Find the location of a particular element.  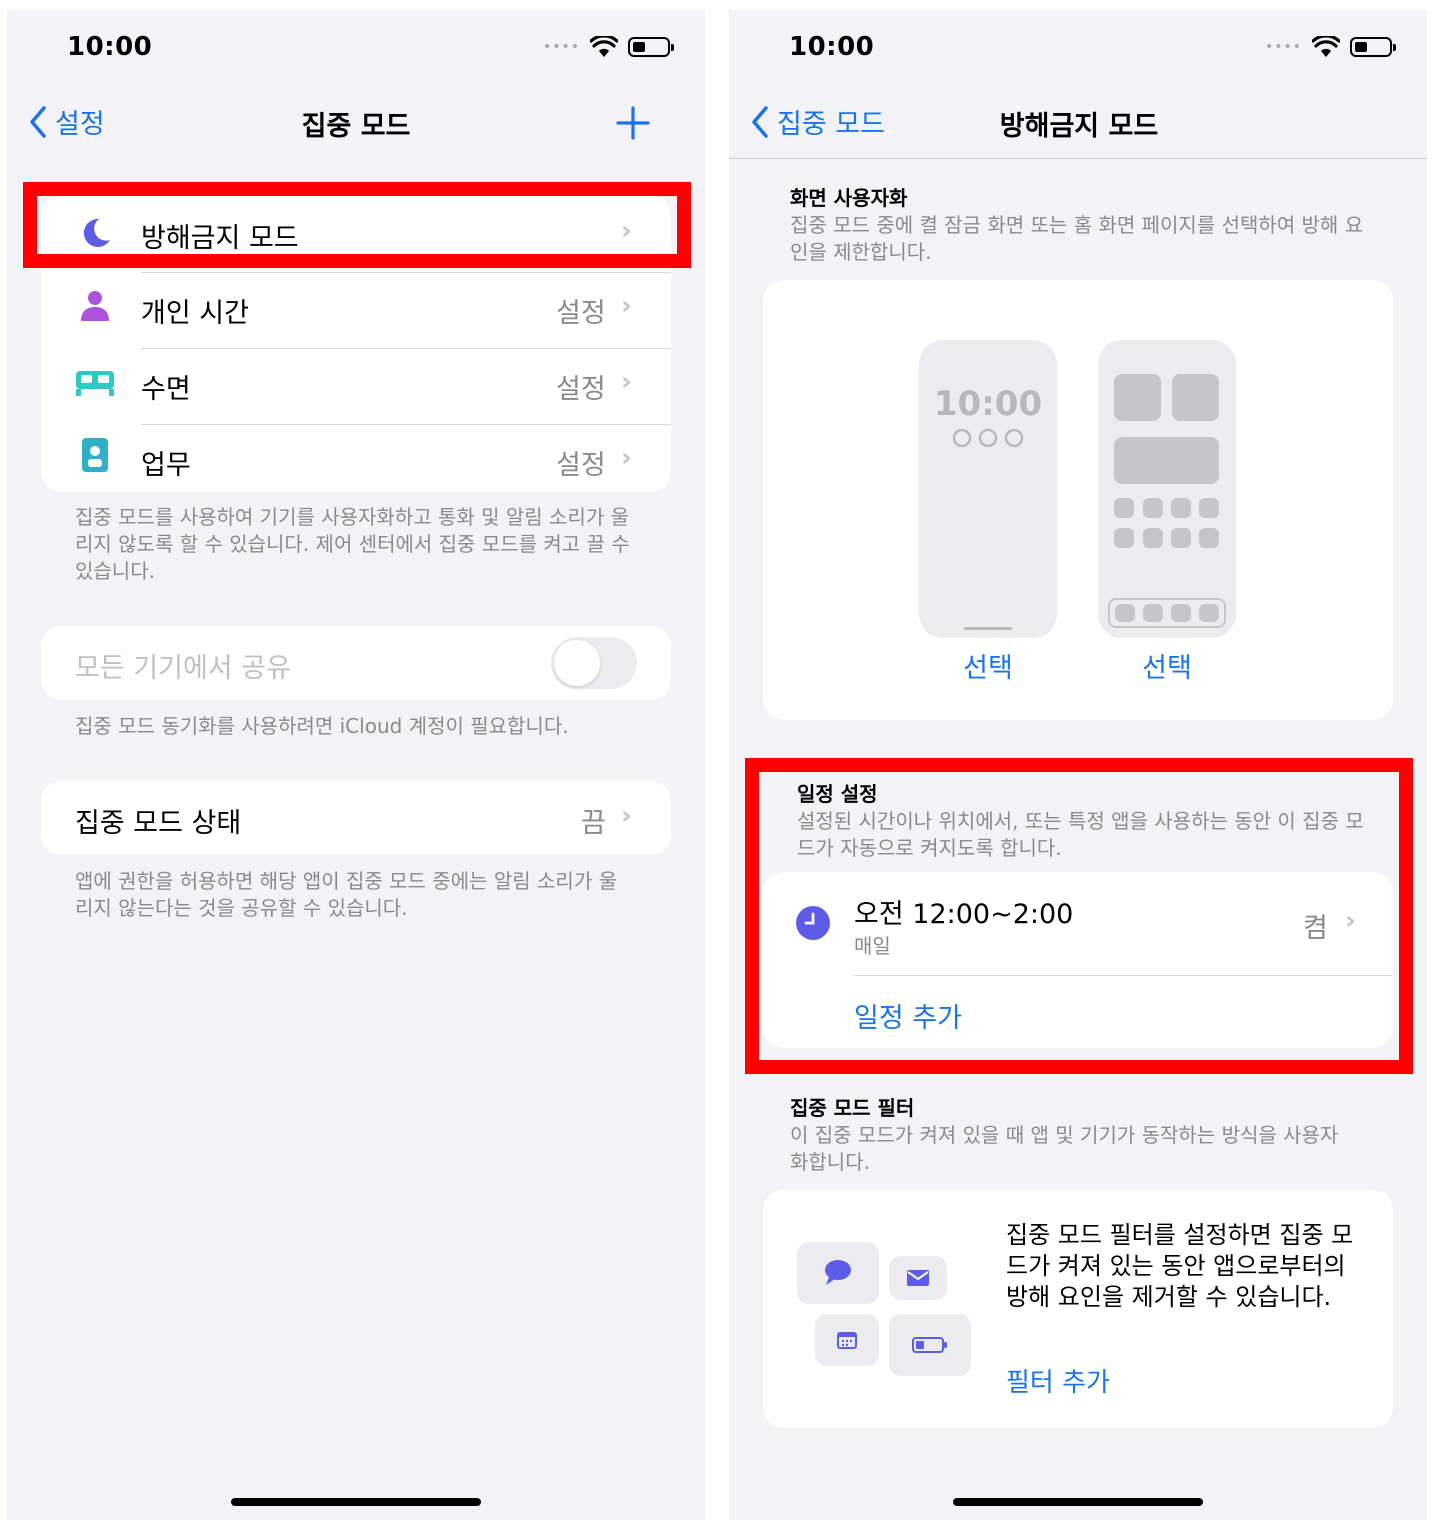

page-title: 집중 모드 is located at coordinates (356, 126).